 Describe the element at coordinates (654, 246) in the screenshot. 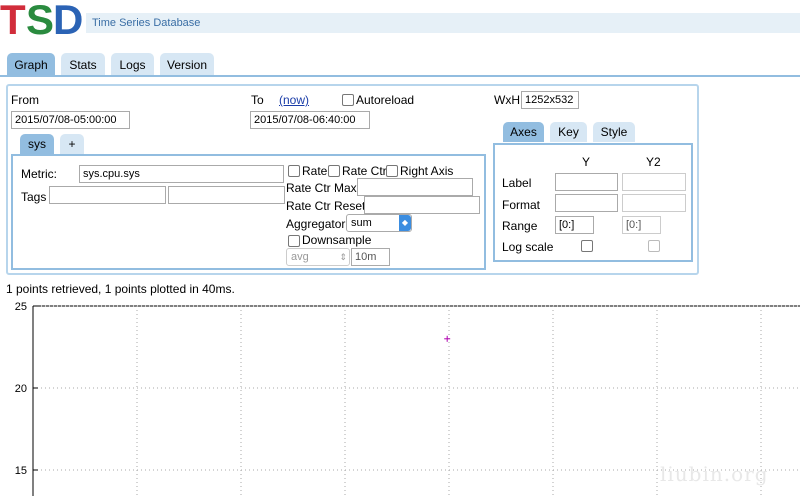

I see `y2-logscale-checkbox` at that location.